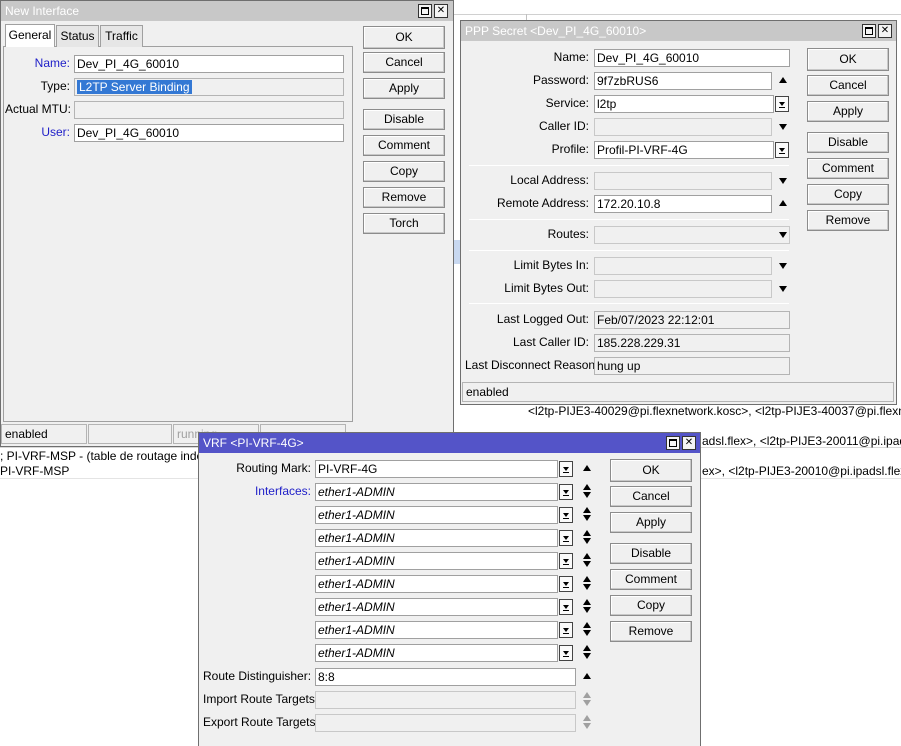 Image resolution: width=901 pixels, height=746 pixels. Describe the element at coordinates (77, 36) in the screenshot. I see `tab-status: Status` at that location.